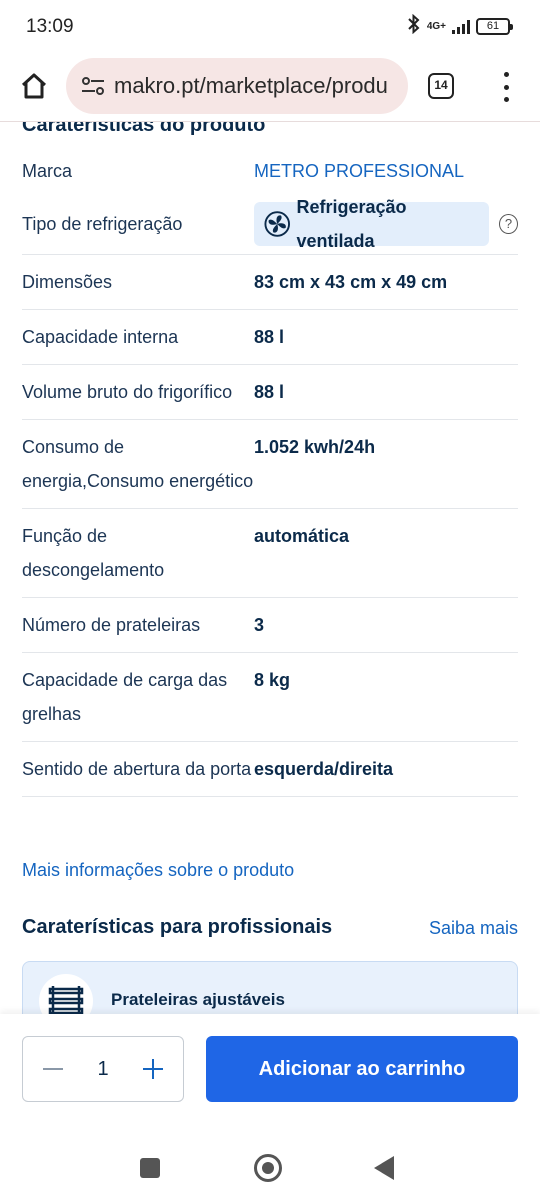 The height and width of the screenshot is (1200, 540). Describe the element at coordinates (93, 86) in the screenshot. I see `site-settings-icon` at that location.